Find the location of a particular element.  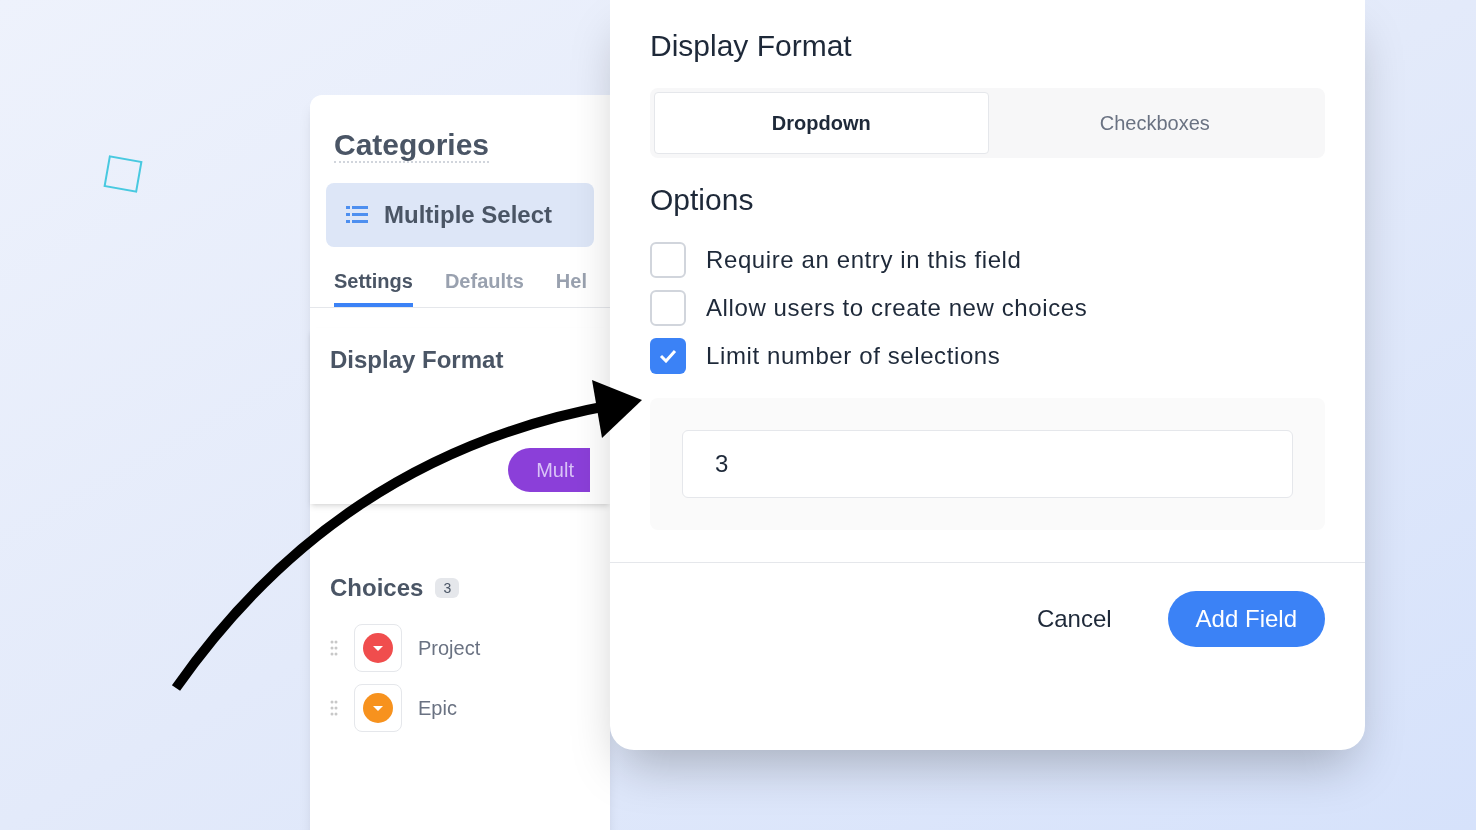

option-label: Limit number of selections is located at coordinates (853, 356).